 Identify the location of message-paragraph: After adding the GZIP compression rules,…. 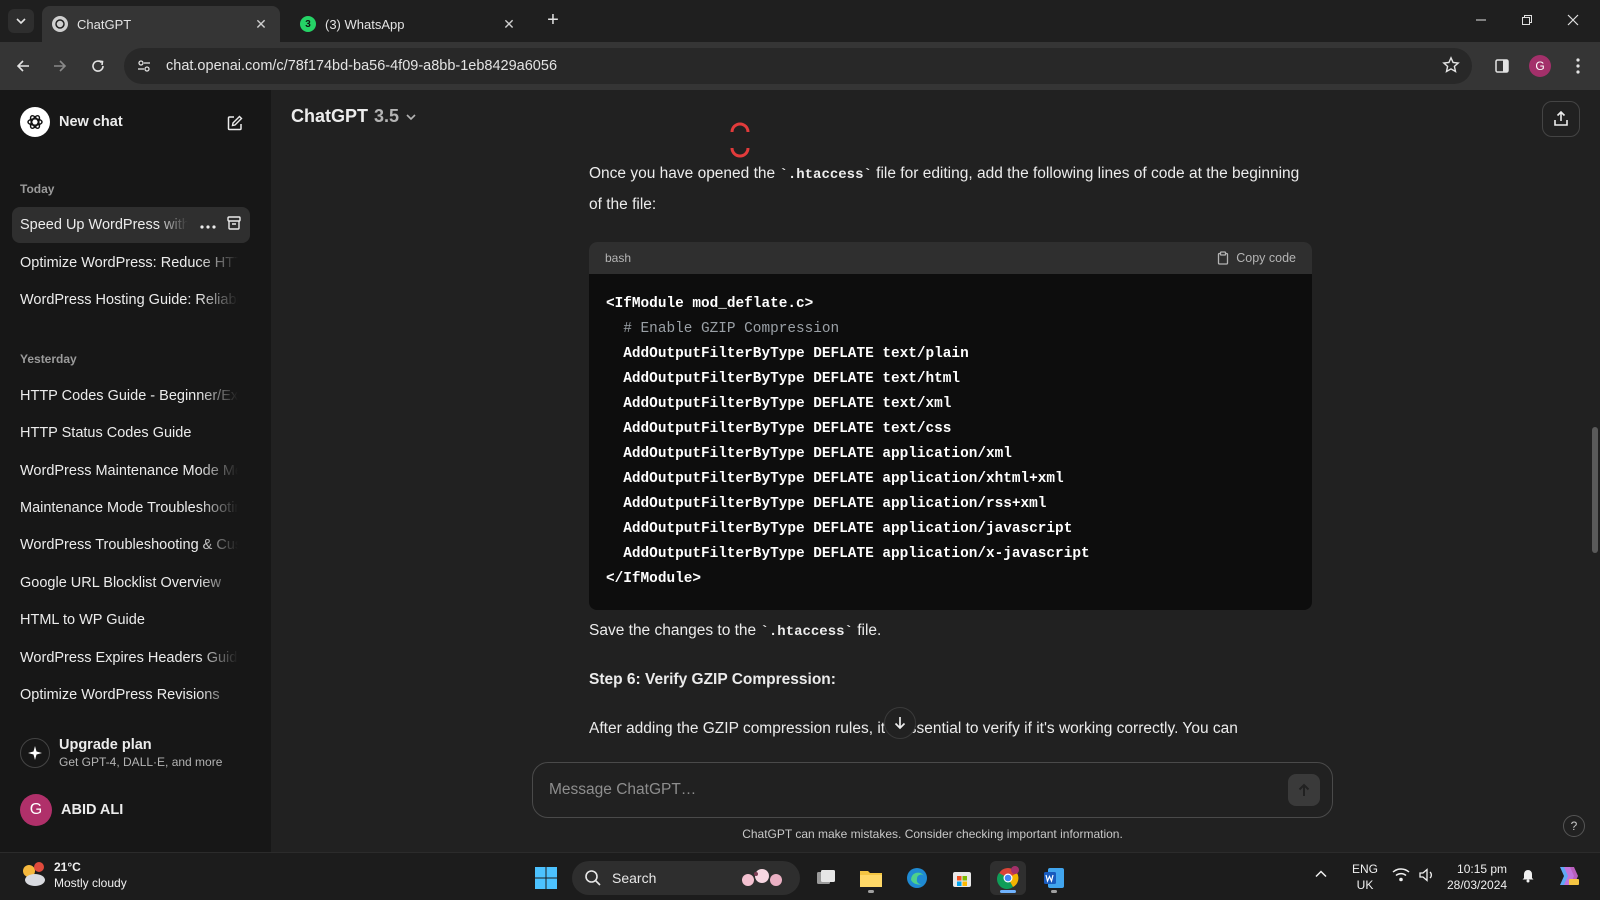
(913, 728).